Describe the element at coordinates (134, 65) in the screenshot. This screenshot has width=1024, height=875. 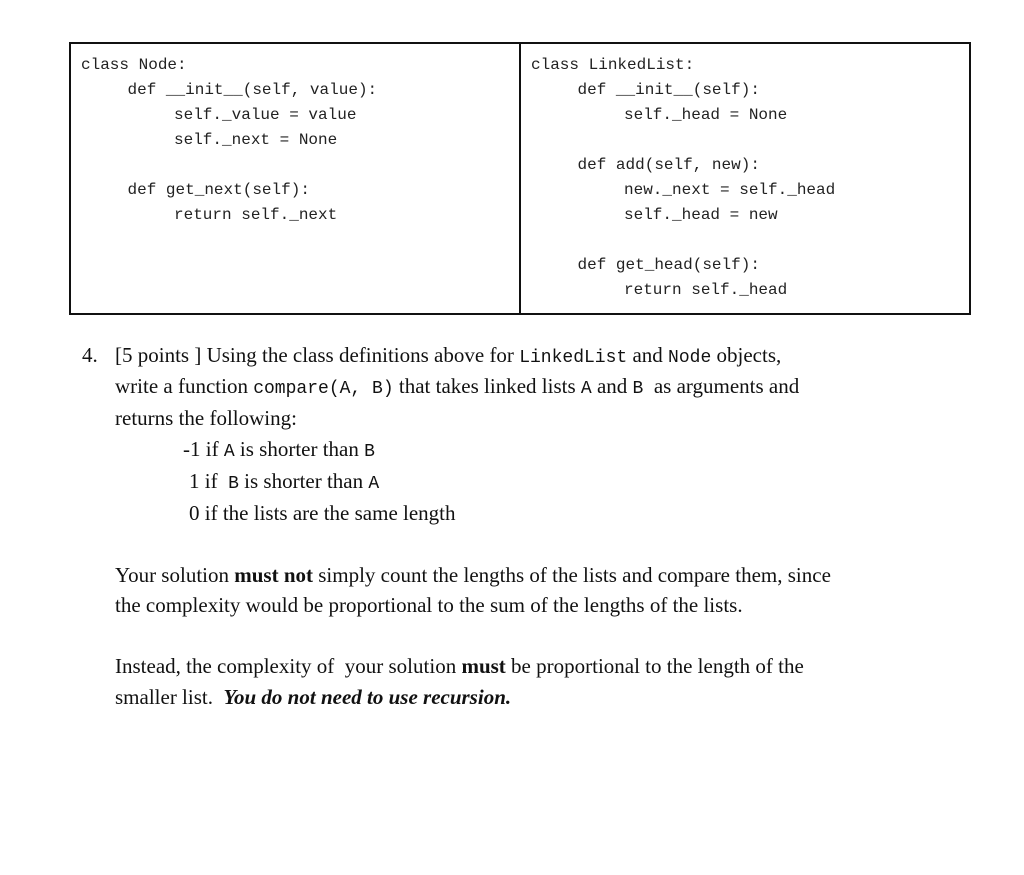
I see `code-line: class Node:` at that location.